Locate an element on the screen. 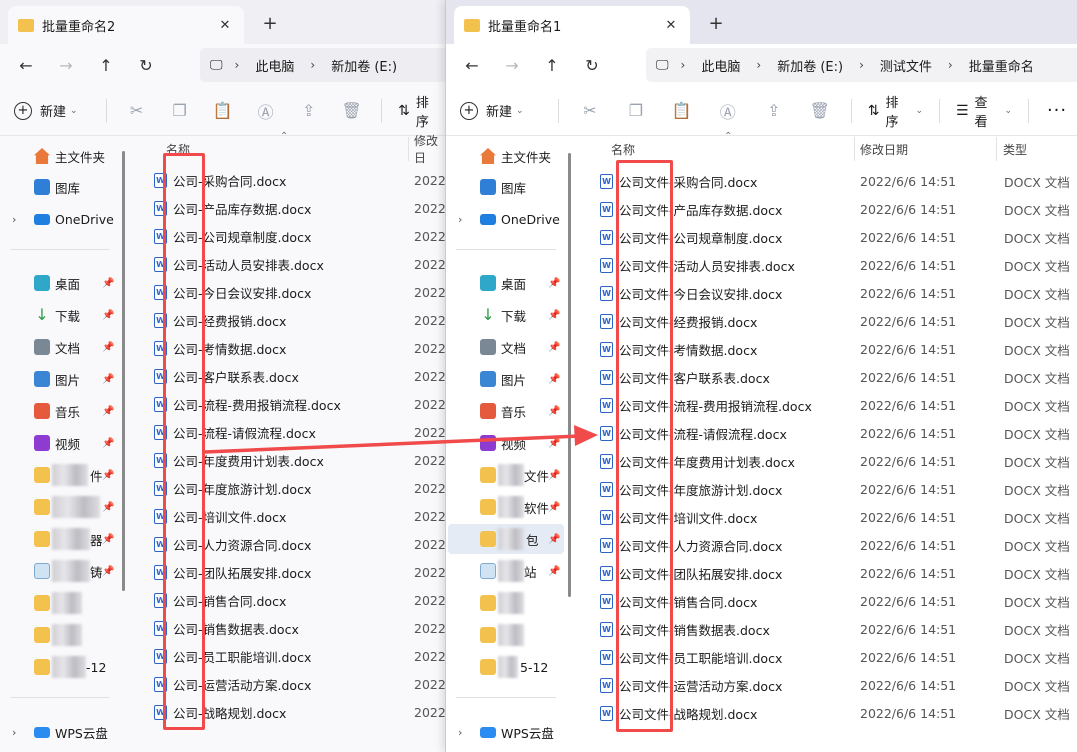 The image size is (1077, 752). sort-button: ⇅ 排序 ⌄ is located at coordinates (895, 111).